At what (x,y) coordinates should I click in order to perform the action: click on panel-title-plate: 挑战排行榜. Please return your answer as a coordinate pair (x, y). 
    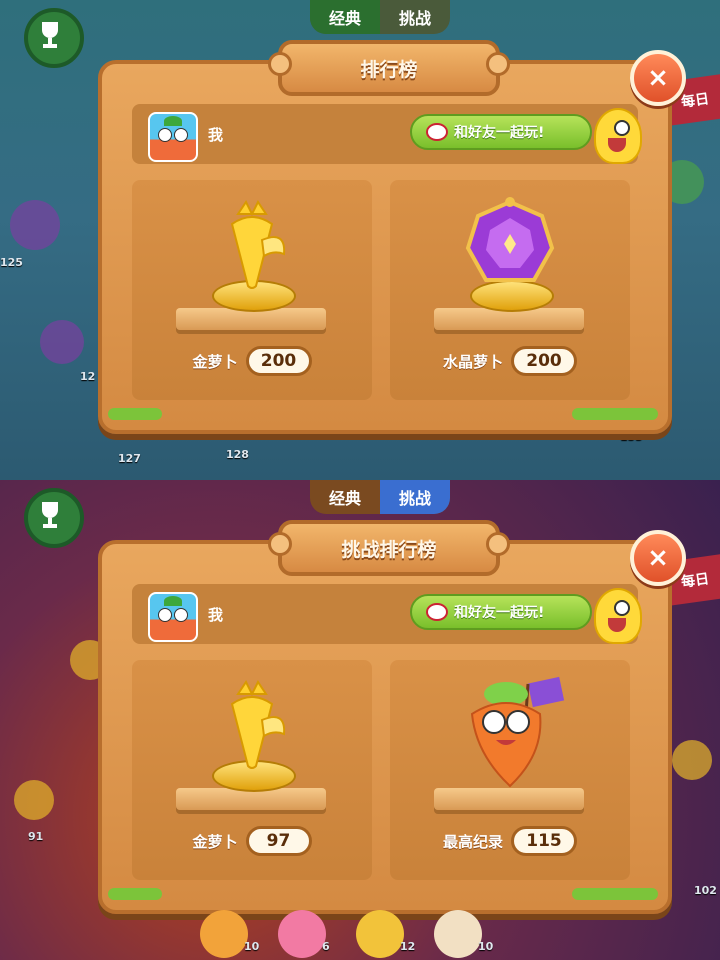
    Looking at the image, I should click on (389, 548).